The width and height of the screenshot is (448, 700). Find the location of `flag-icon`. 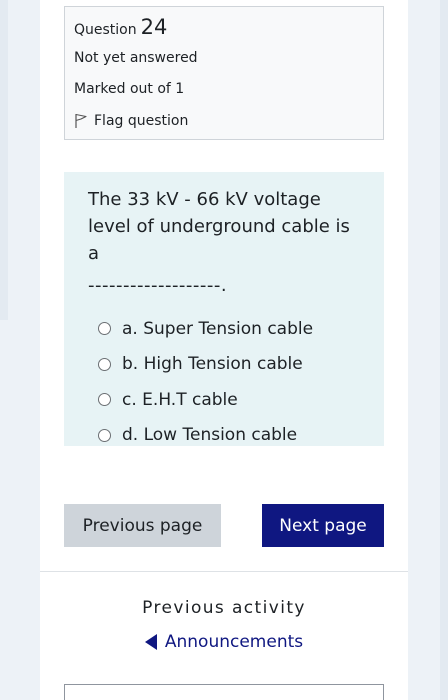

flag-icon is located at coordinates (81, 120).